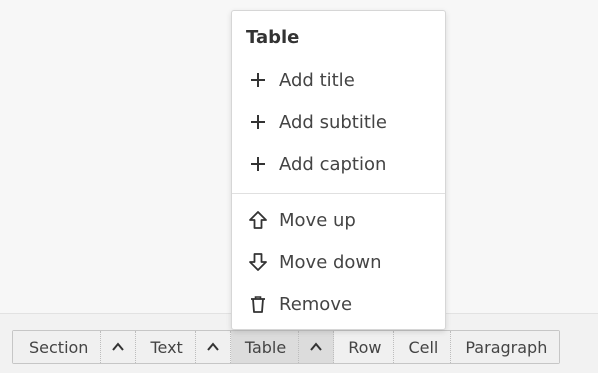 This screenshot has width=598, height=373. I want to click on text-options-button, so click(212, 347).